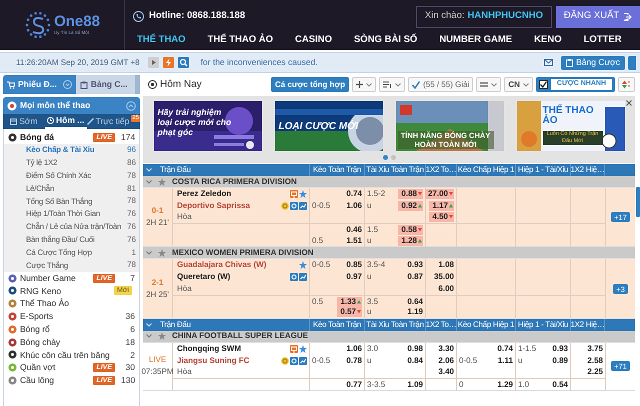 This screenshot has width=640, height=406. I want to click on nav-link: CASINO, so click(313, 40).